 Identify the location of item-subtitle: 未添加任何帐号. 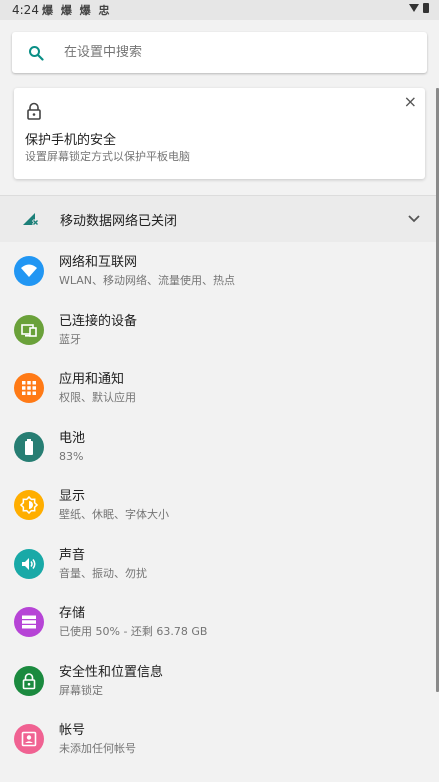
(97, 748).